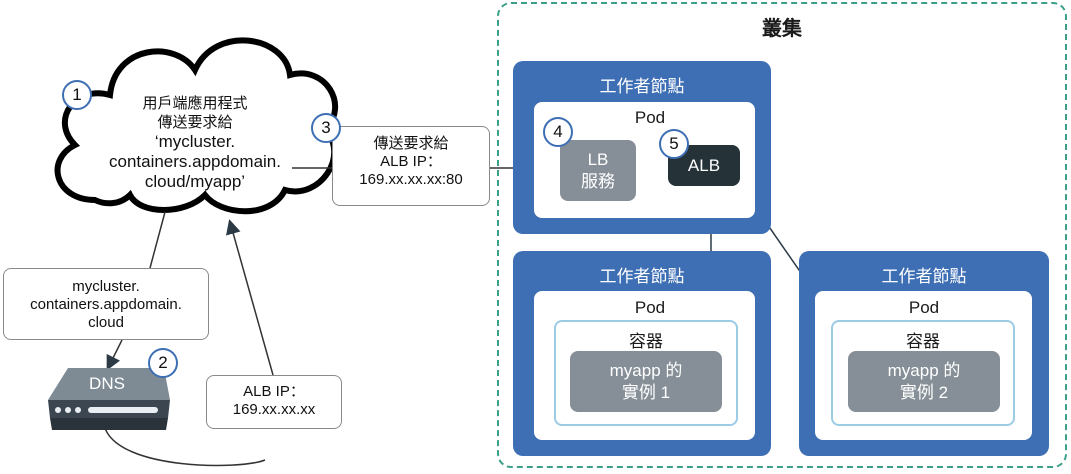  What do you see at coordinates (558, 132) in the screenshot?
I see `step-badge-4: 4` at bounding box center [558, 132].